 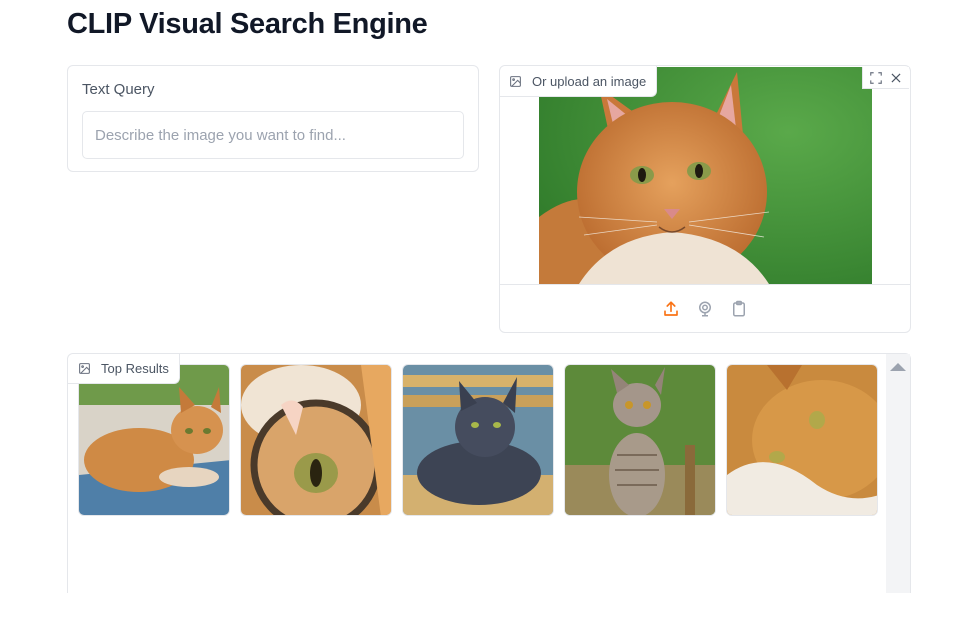 I want to click on results-label: Top Results, so click(x=124, y=369).